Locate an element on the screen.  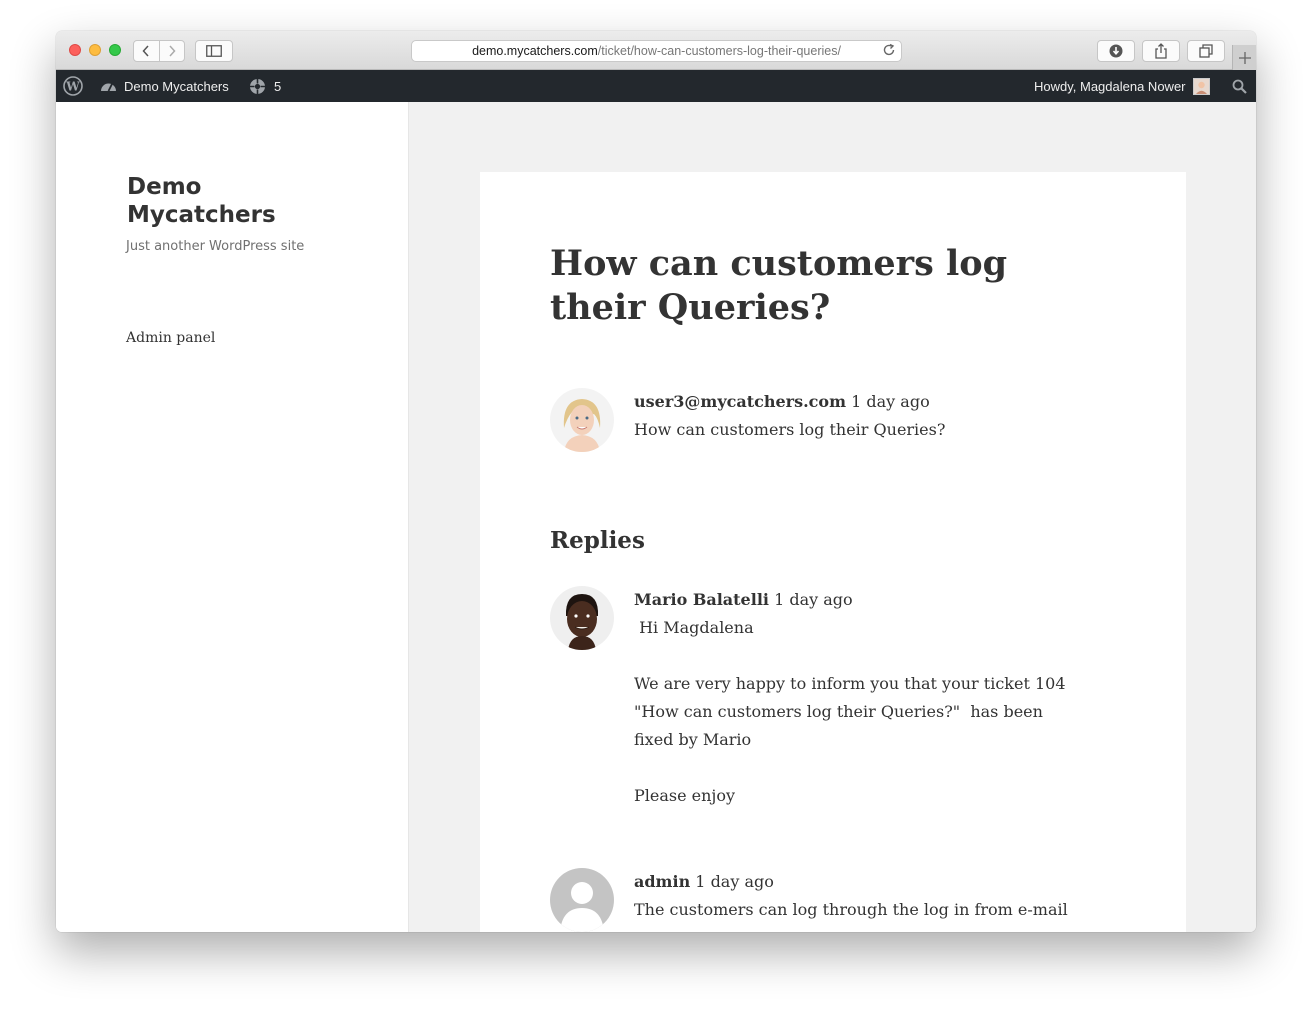
download-icon is located at coordinates (1116, 51).